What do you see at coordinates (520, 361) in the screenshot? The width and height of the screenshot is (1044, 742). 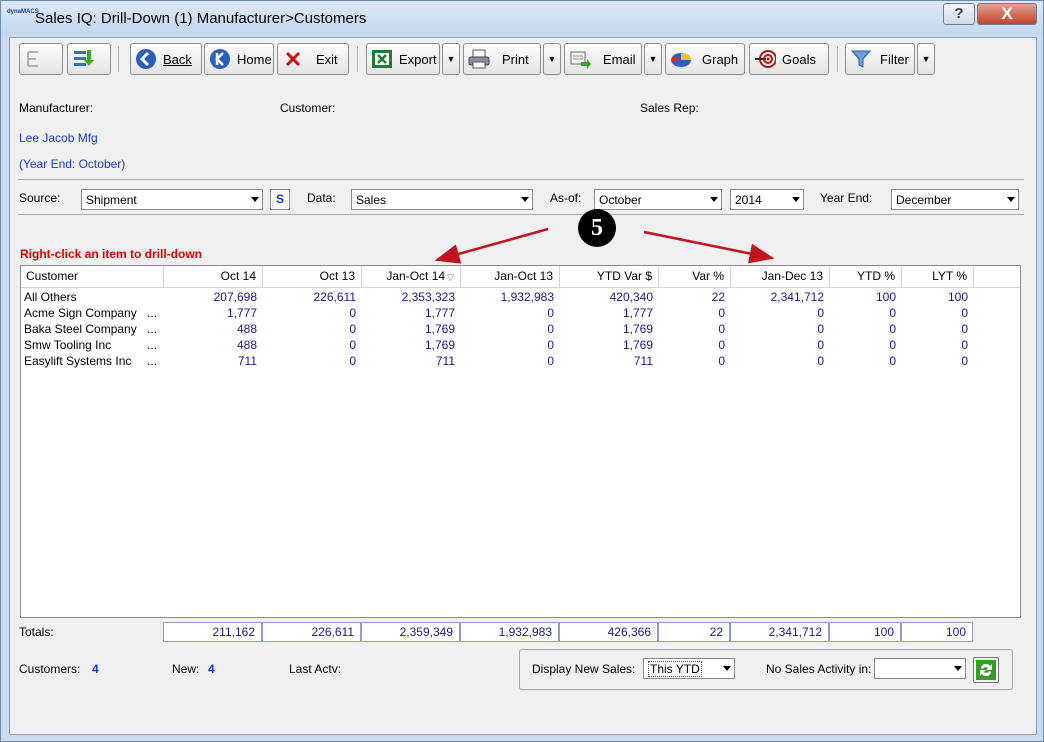 I see `table-row: Easylift Systems Inc... 711 0 711 0 711 0 0 0 0` at bounding box center [520, 361].